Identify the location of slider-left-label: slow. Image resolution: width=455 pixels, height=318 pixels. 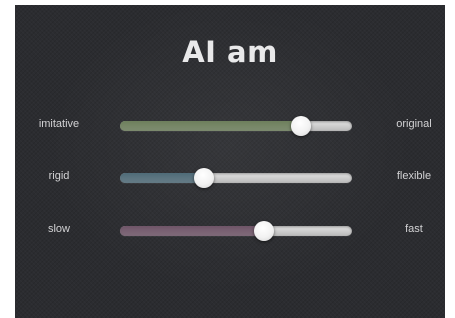
(58, 229).